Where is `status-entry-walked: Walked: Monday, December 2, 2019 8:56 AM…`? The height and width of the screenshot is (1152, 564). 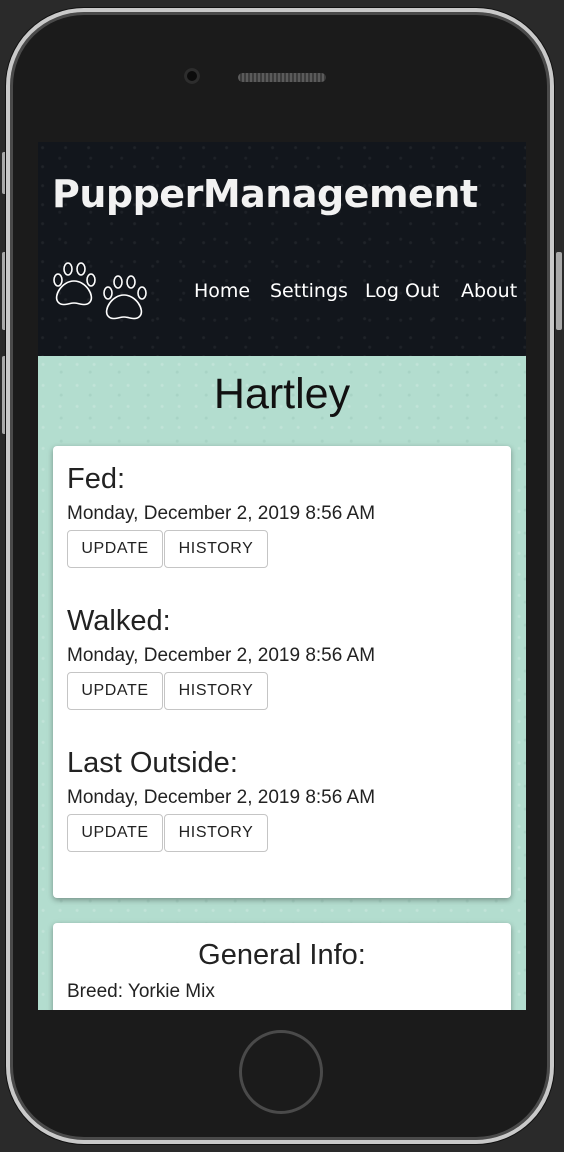 status-entry-walked: Walked: Monday, December 2, 2019 8:56 AM… is located at coordinates (221, 657).